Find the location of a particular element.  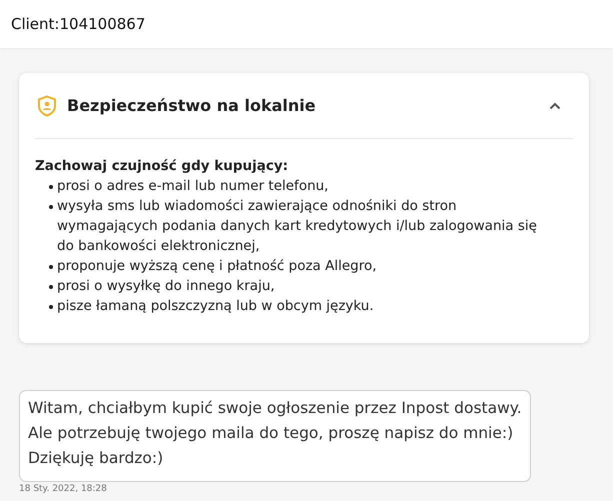

message-line: Witam, chciałbym kupić swoje ogłoszenie przez Inpost dostawy. is located at coordinates (275, 408).